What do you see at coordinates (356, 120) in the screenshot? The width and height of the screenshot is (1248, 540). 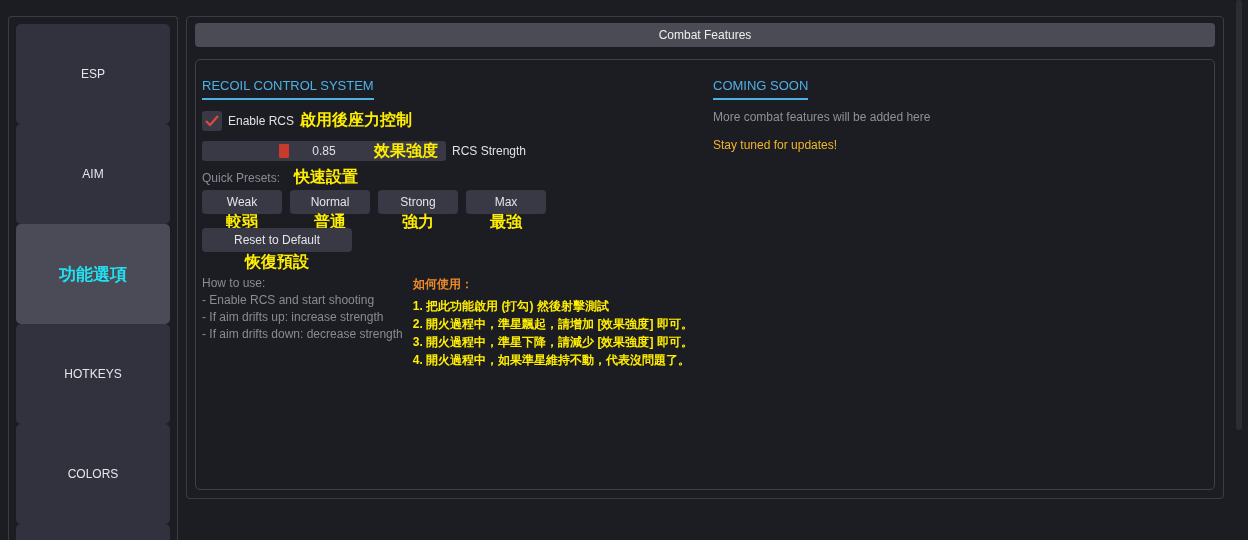 I see `annotation: 啟用後座力控制` at bounding box center [356, 120].